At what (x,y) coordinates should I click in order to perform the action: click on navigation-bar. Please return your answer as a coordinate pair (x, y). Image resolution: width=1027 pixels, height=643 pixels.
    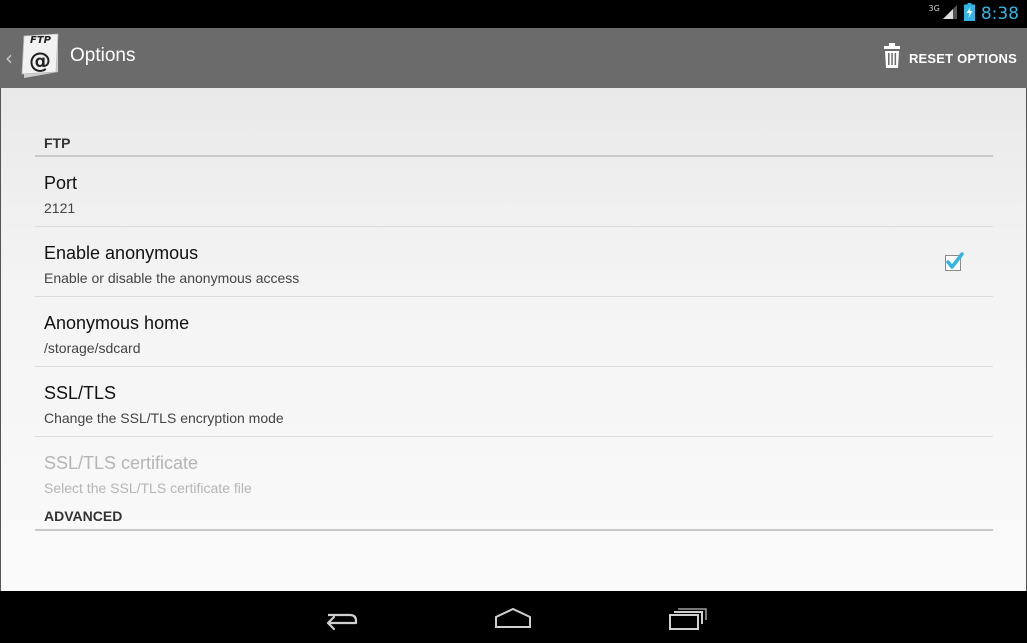
    Looking at the image, I should click on (513, 617).